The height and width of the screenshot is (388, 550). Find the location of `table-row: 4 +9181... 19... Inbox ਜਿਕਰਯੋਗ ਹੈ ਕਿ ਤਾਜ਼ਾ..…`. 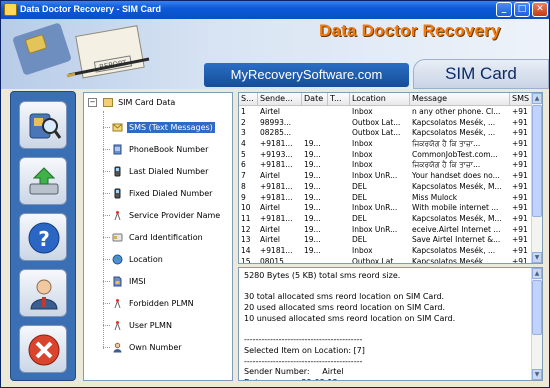

table-row: 4 +9181... 19... Inbox ਜਿਕਰਯੋਗ ਹੈ ਕਿ ਤਾਜ਼ਾ..… is located at coordinates (385, 144).